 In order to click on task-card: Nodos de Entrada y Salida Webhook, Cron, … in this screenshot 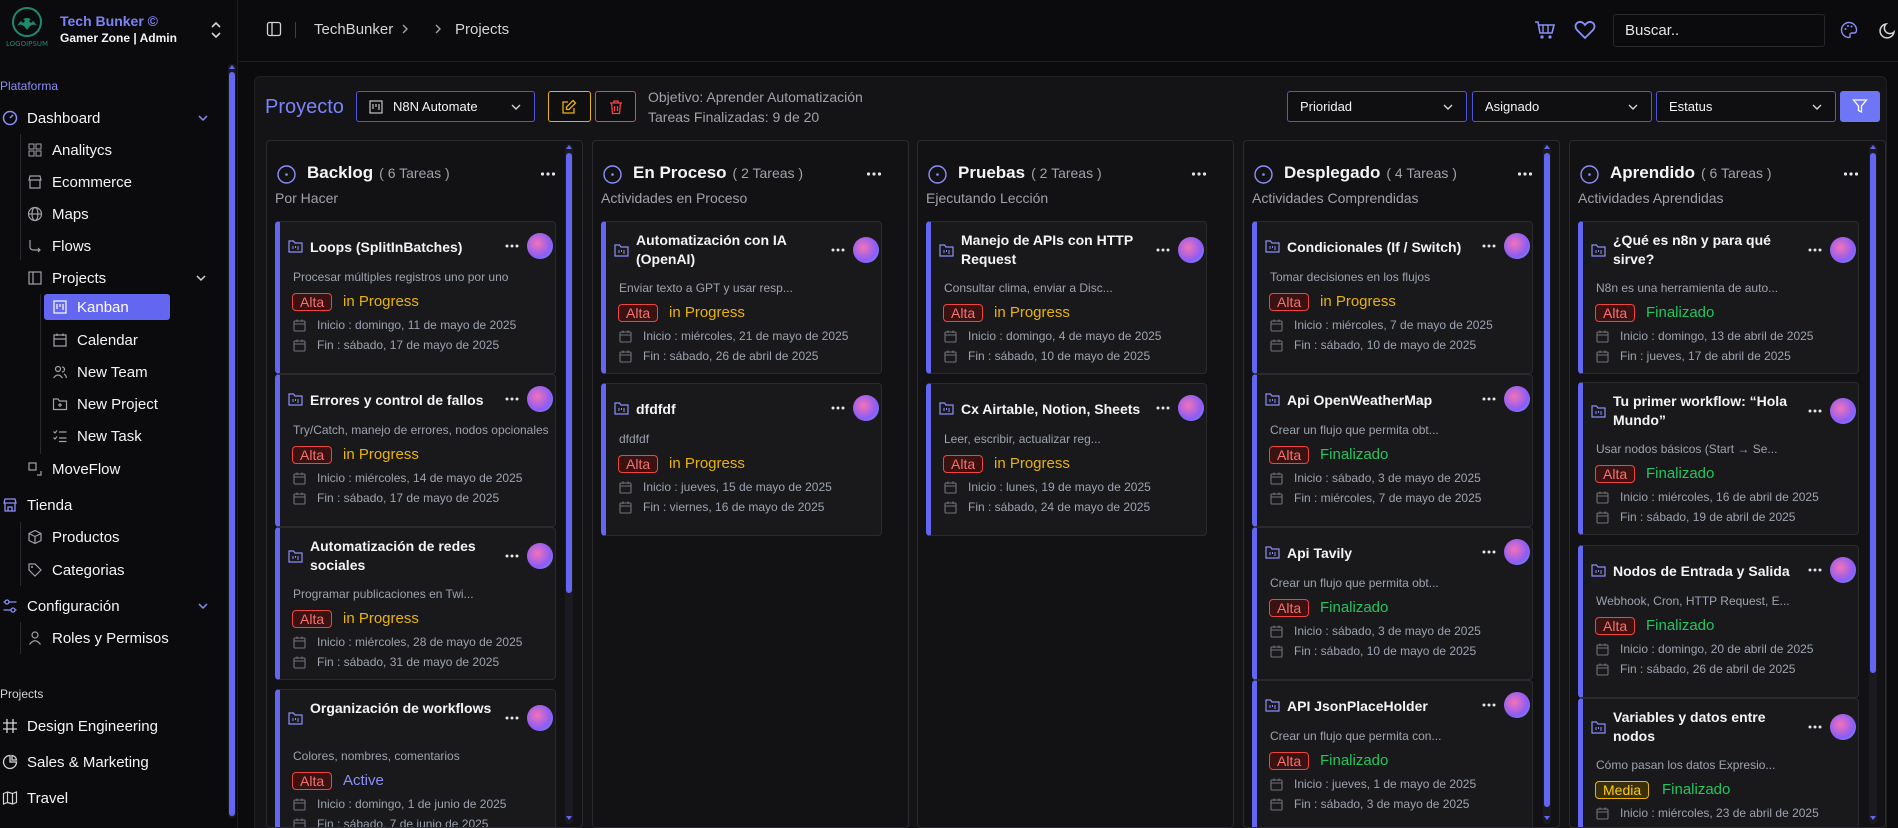, I will do `click(1718, 621)`.